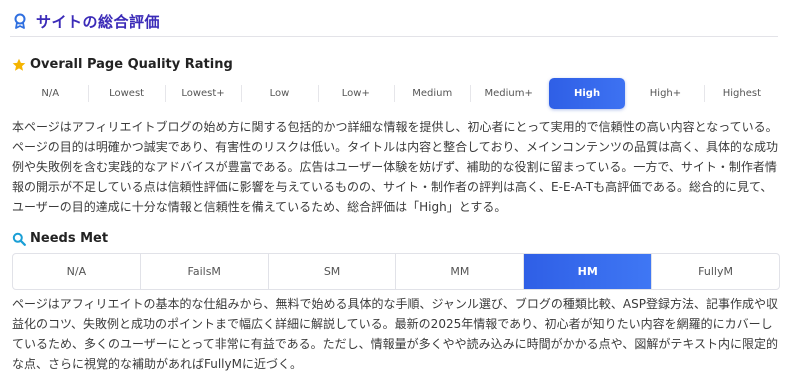 The image size is (800, 374). Describe the element at coordinates (333, 271) in the screenshot. I see `needs-met-option-sm: SM` at that location.